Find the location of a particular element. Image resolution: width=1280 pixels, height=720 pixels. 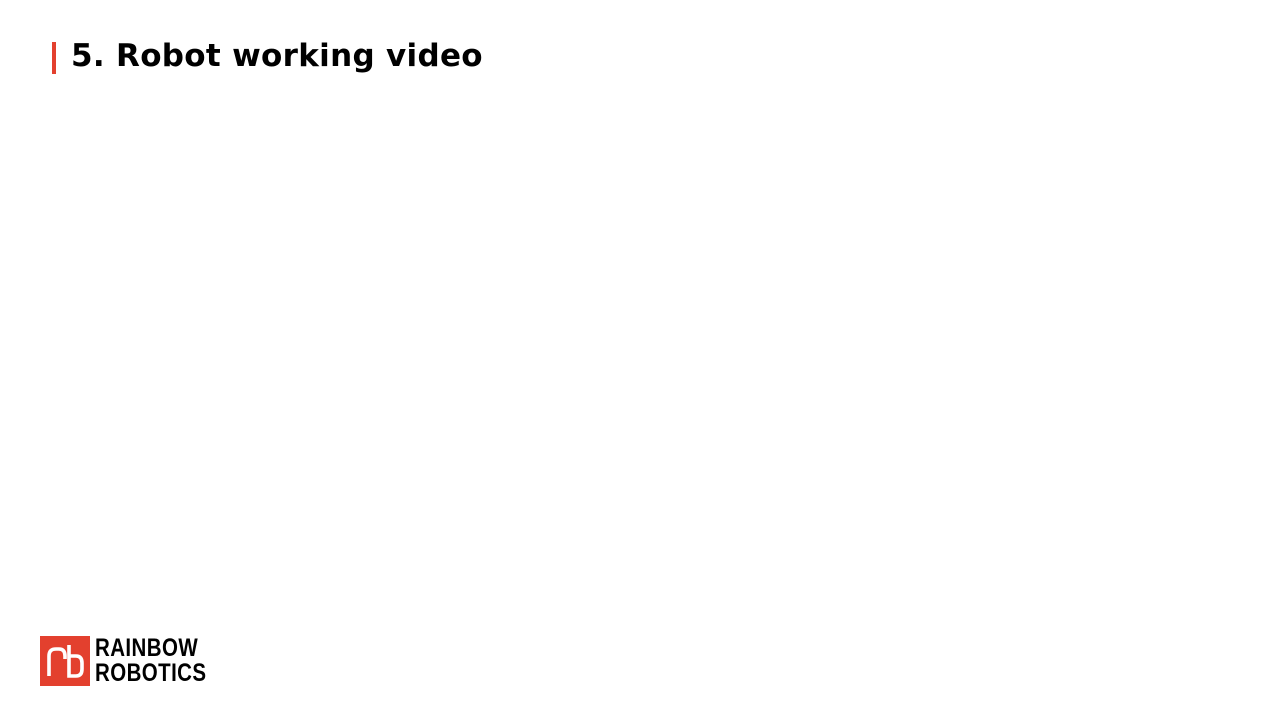

slide-title: 5. Robot working video is located at coordinates (277, 56).